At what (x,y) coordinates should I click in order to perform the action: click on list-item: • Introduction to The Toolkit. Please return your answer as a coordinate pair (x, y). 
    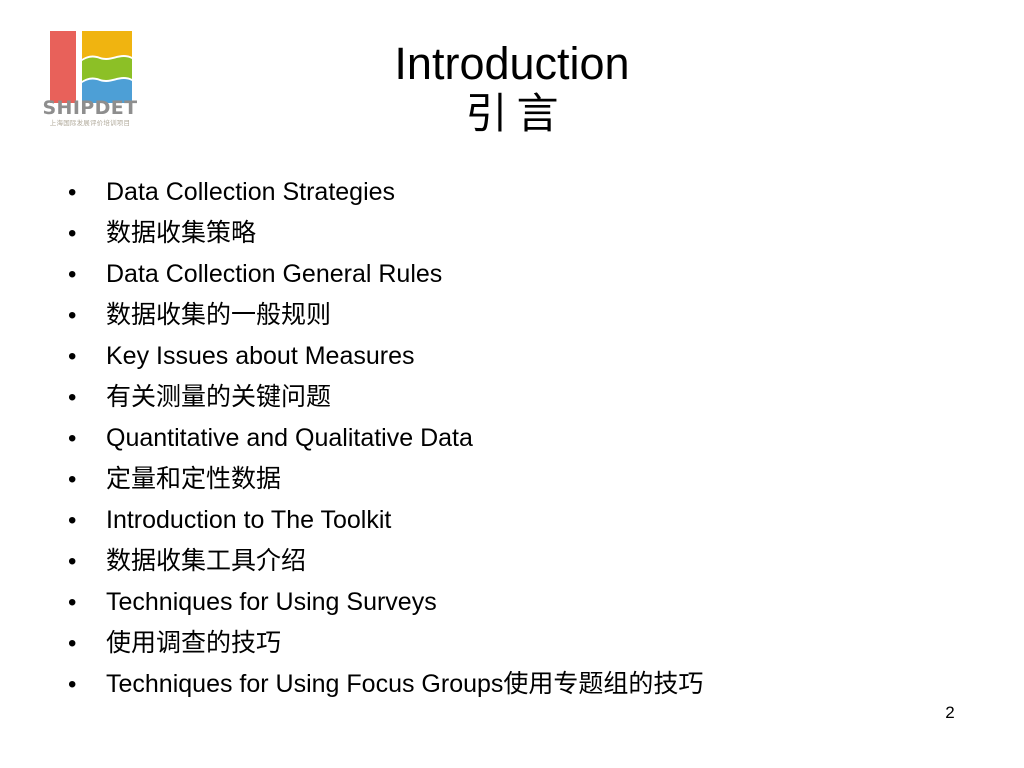
    Looking at the image, I should click on (514, 526).